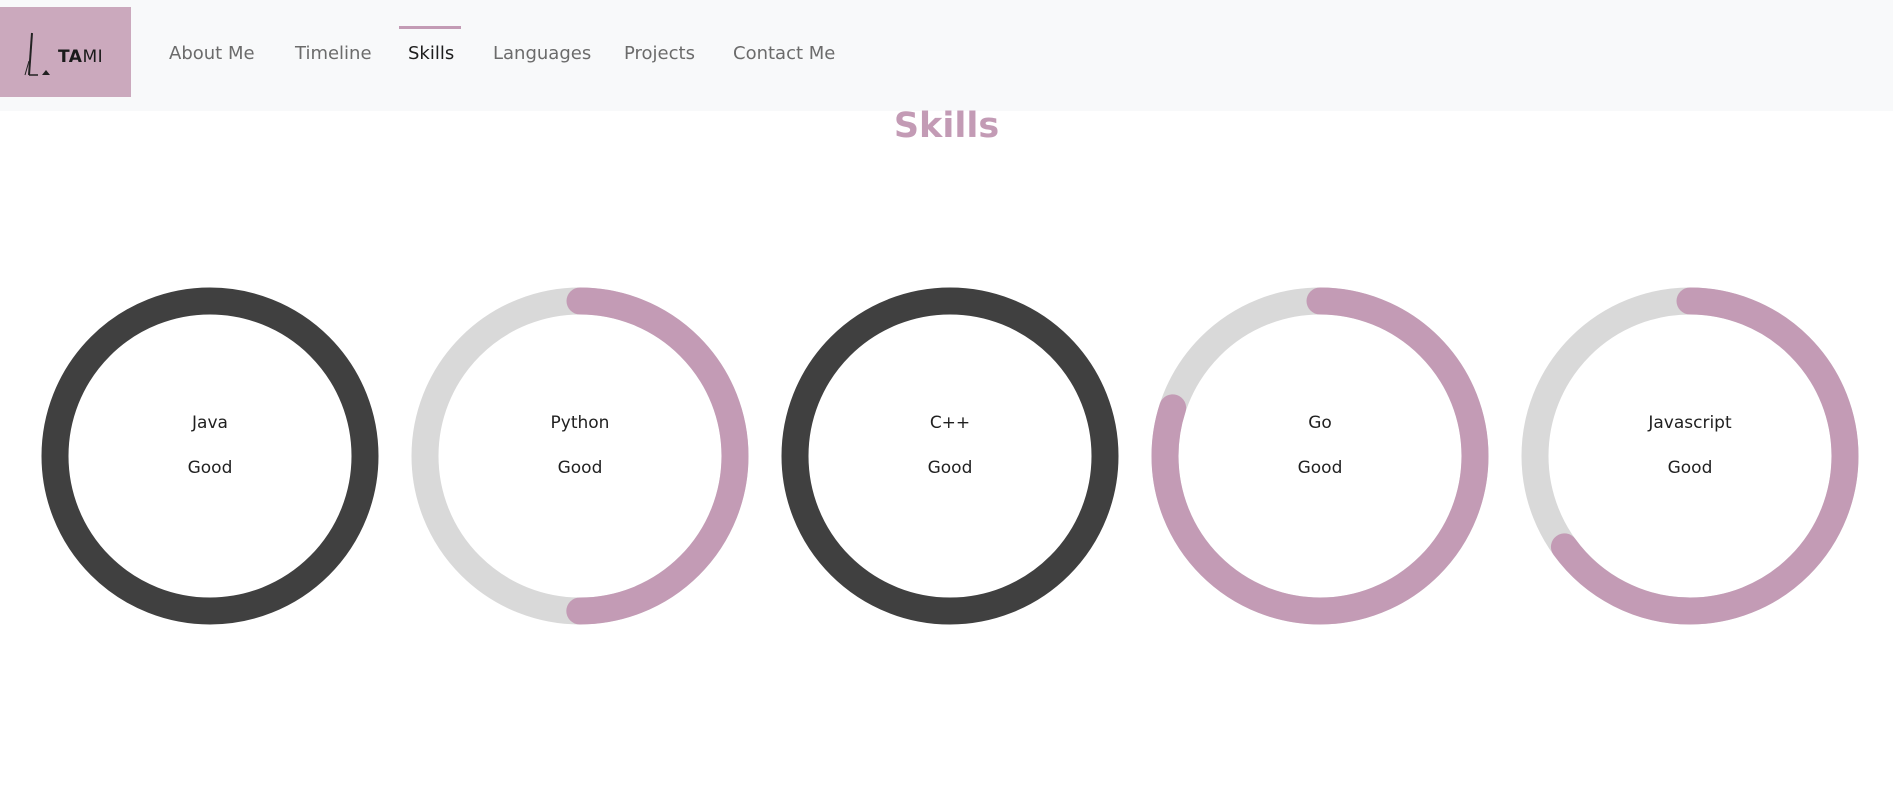  What do you see at coordinates (659, 53) in the screenshot?
I see `nav-item-projects: Projects` at bounding box center [659, 53].